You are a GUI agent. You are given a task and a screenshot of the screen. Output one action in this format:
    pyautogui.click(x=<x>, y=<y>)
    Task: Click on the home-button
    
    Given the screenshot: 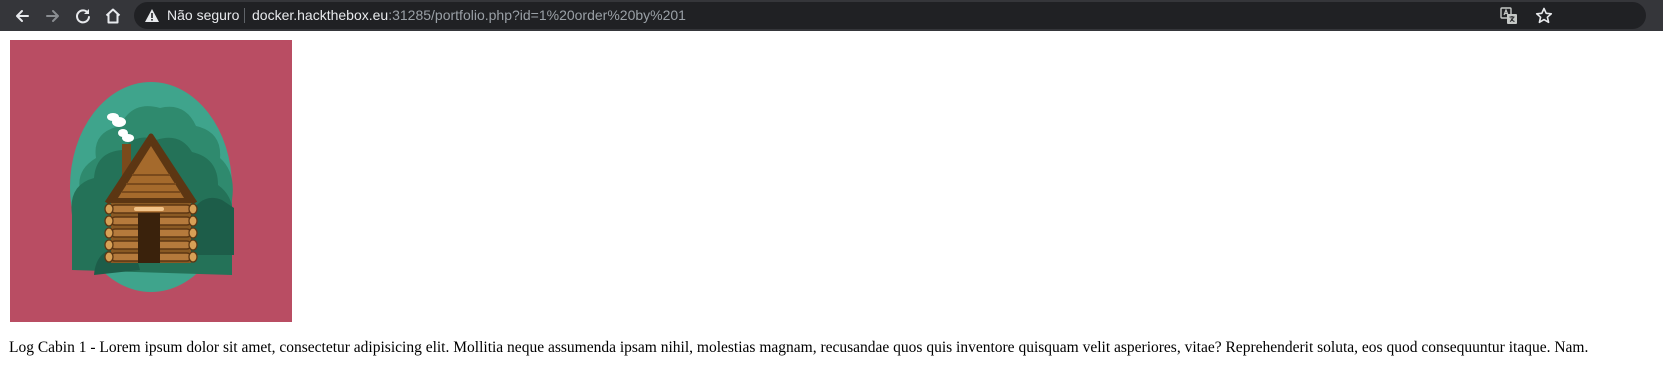 What is the action you would take?
    pyautogui.click(x=113, y=16)
    